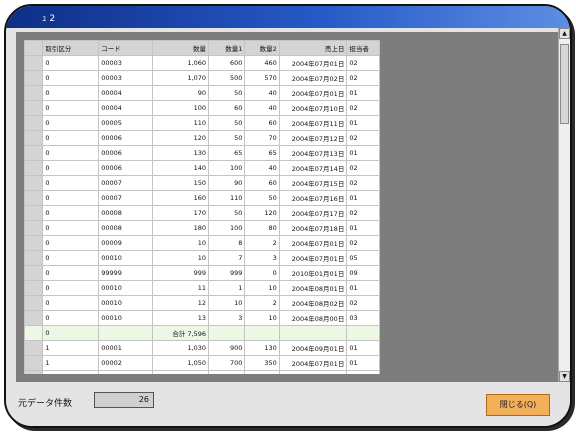 Image resolution: width=576 pixels, height=432 pixels. What do you see at coordinates (262, 63) in the screenshot?
I see `table-cell: 460` at bounding box center [262, 63].